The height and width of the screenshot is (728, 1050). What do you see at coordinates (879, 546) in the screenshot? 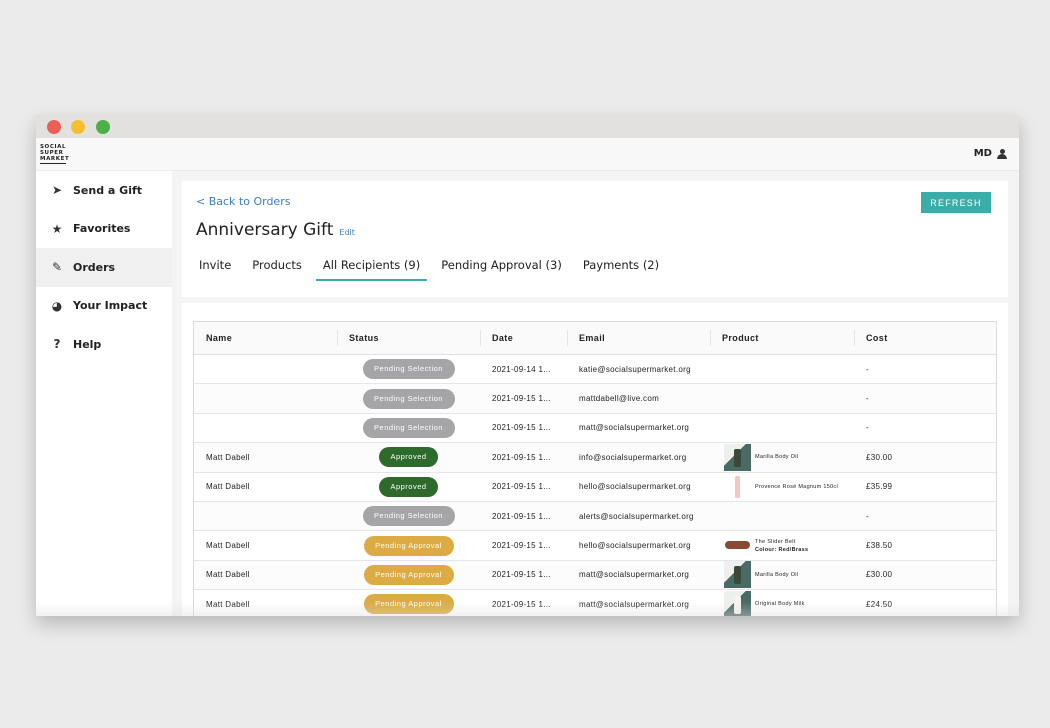
I see `order-cost: £38.50` at bounding box center [879, 546].